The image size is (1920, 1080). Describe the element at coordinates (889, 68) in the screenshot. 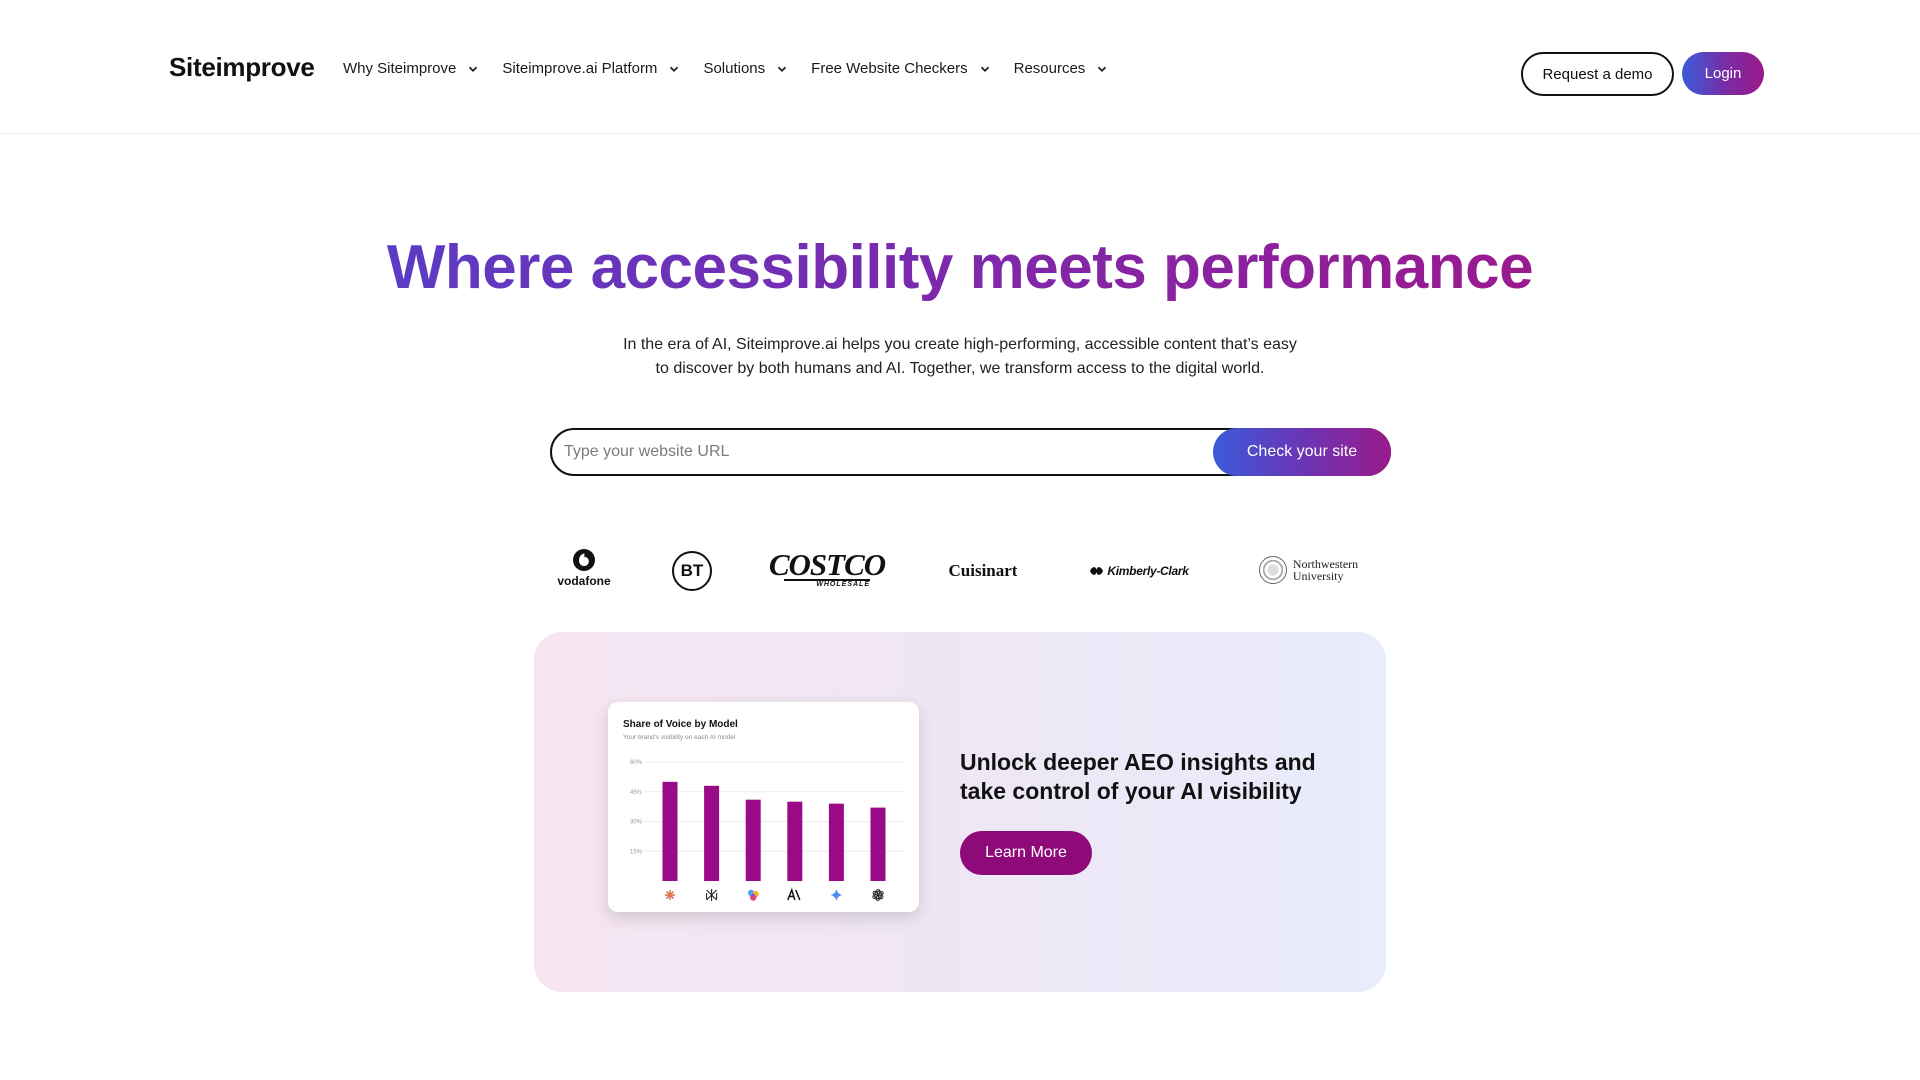

I see `nav-label: Free Website Checkers` at that location.